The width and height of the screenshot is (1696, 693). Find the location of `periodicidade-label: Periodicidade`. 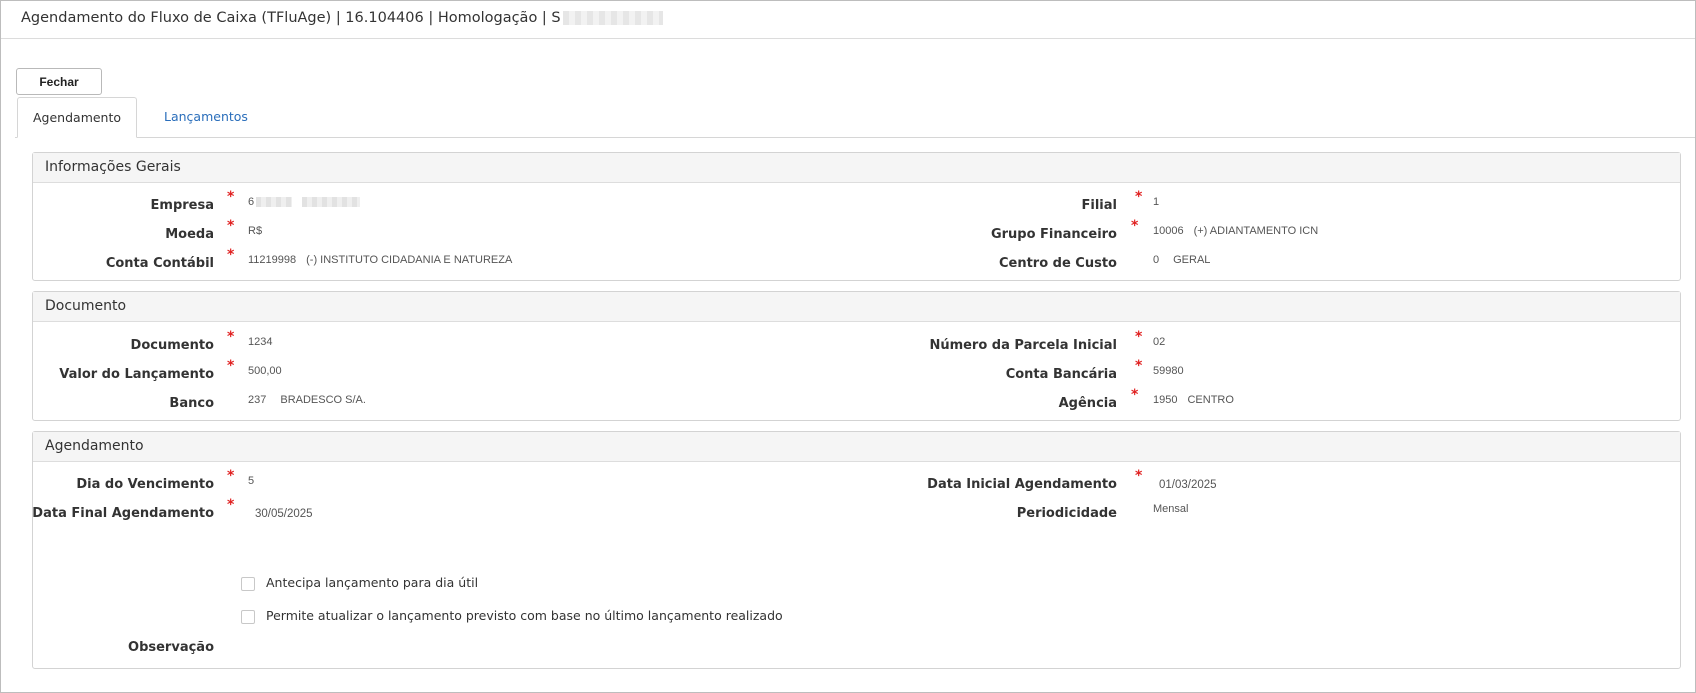

periodicidade-label: Periodicidade is located at coordinates (1066, 513).